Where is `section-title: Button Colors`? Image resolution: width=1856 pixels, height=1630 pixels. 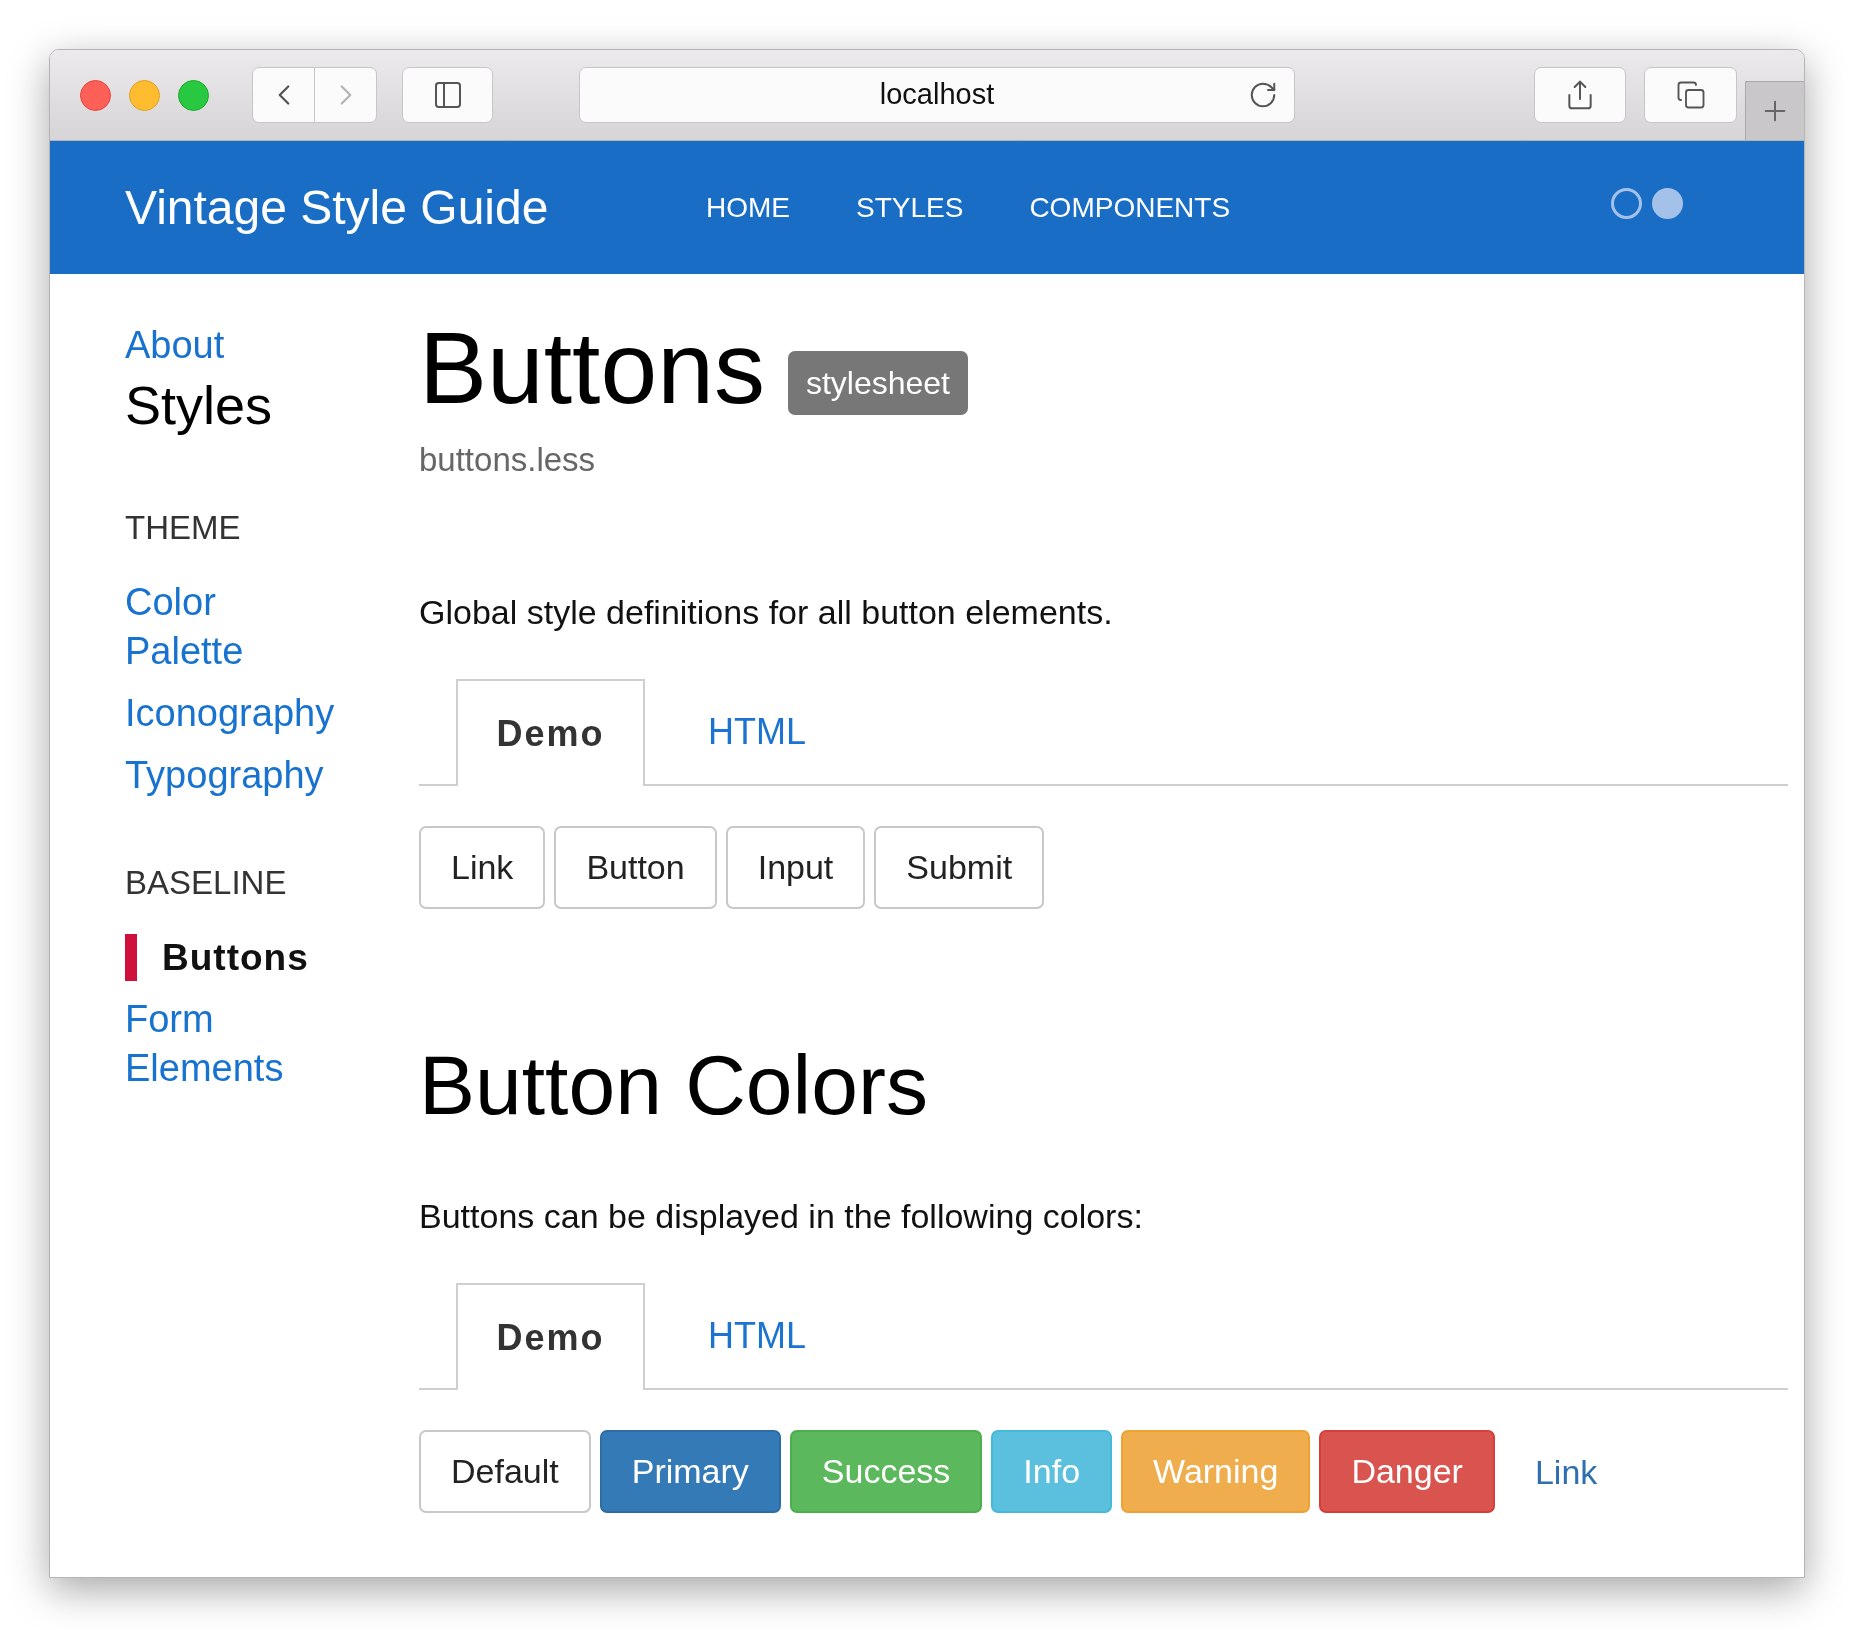
section-title: Button Colors is located at coordinates (673, 1085).